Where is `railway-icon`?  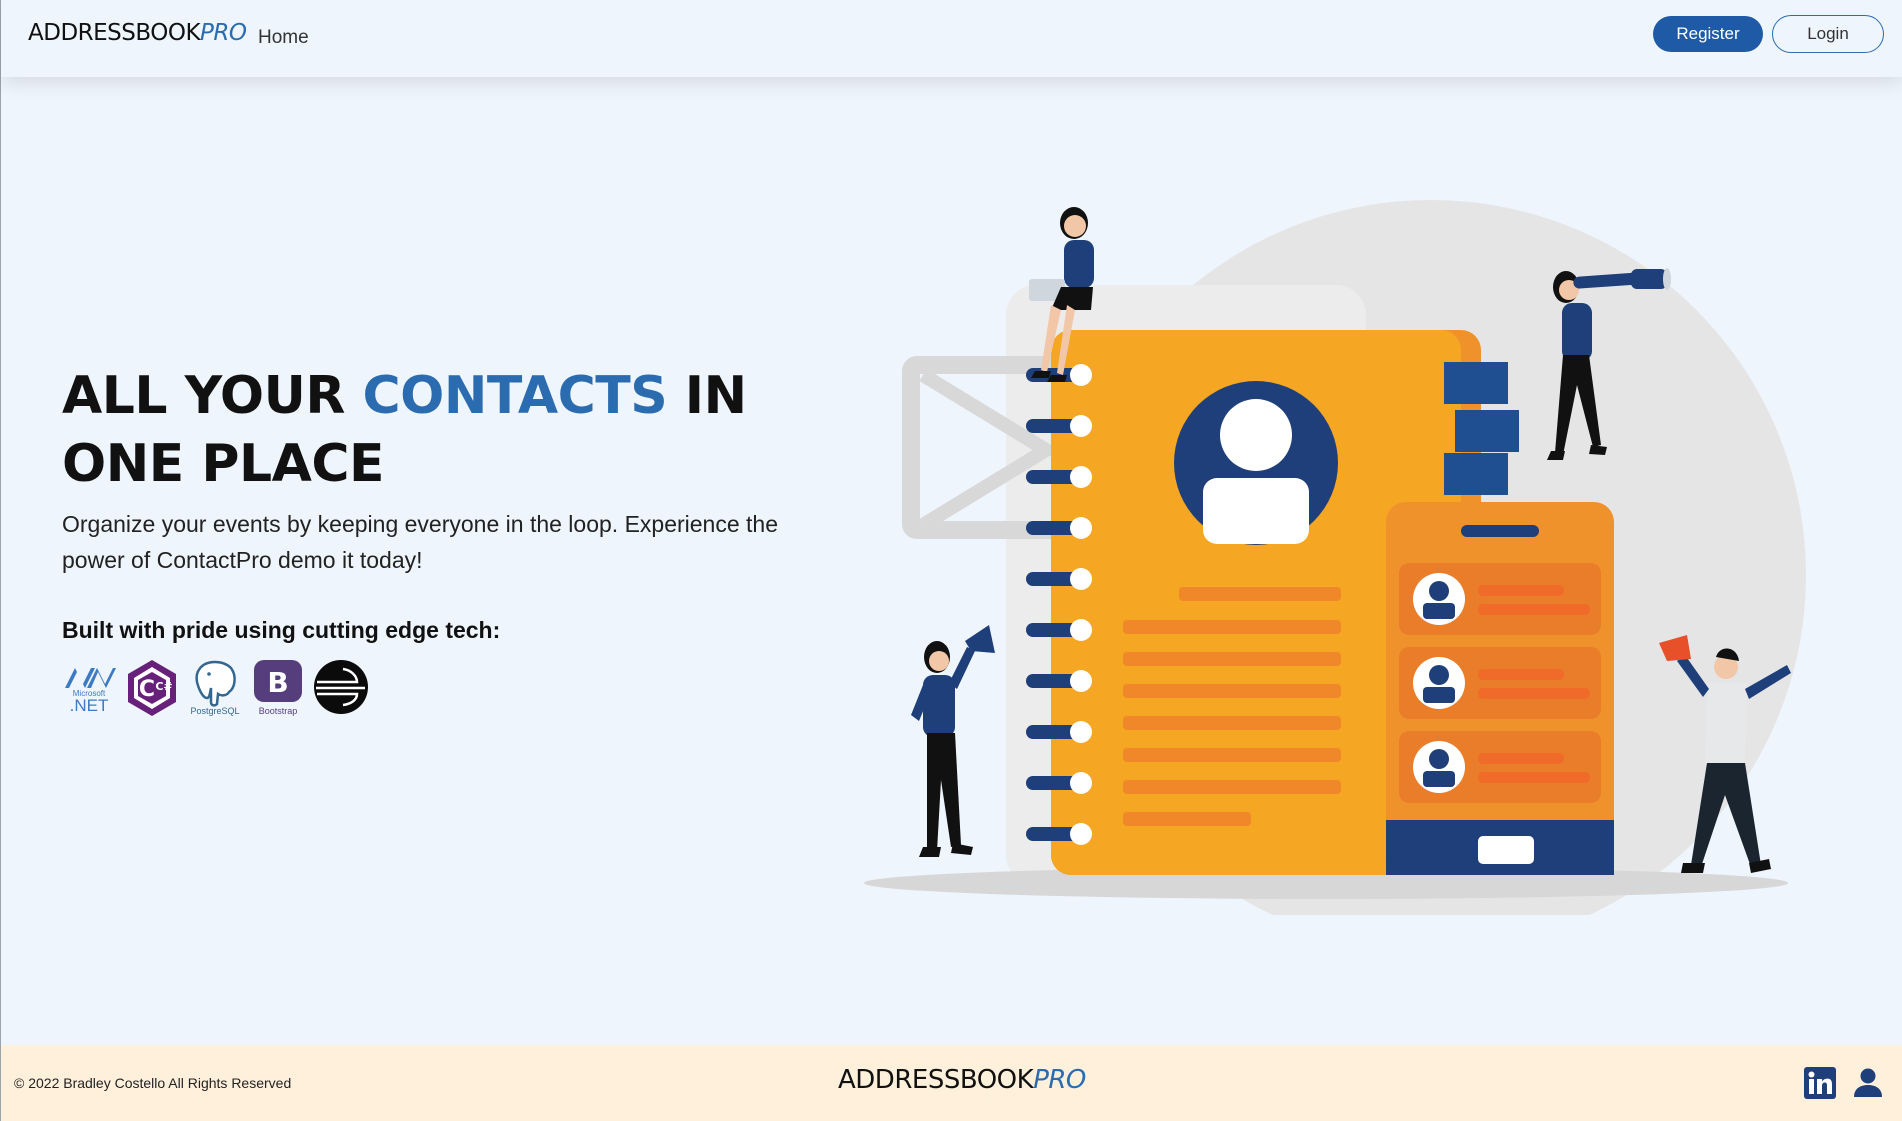
railway-icon is located at coordinates (341, 687).